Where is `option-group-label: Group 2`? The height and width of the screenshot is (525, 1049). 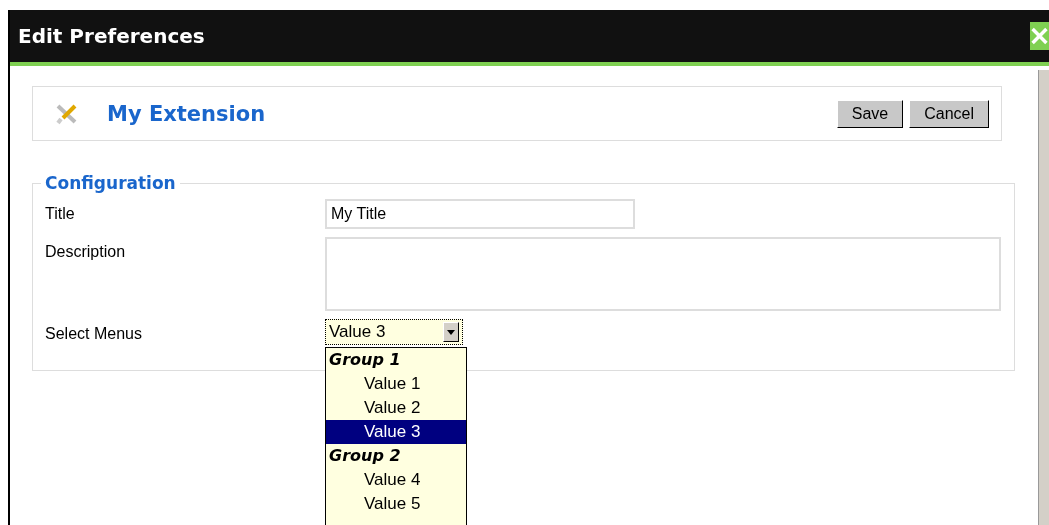
option-group-label: Group 2 is located at coordinates (365, 456).